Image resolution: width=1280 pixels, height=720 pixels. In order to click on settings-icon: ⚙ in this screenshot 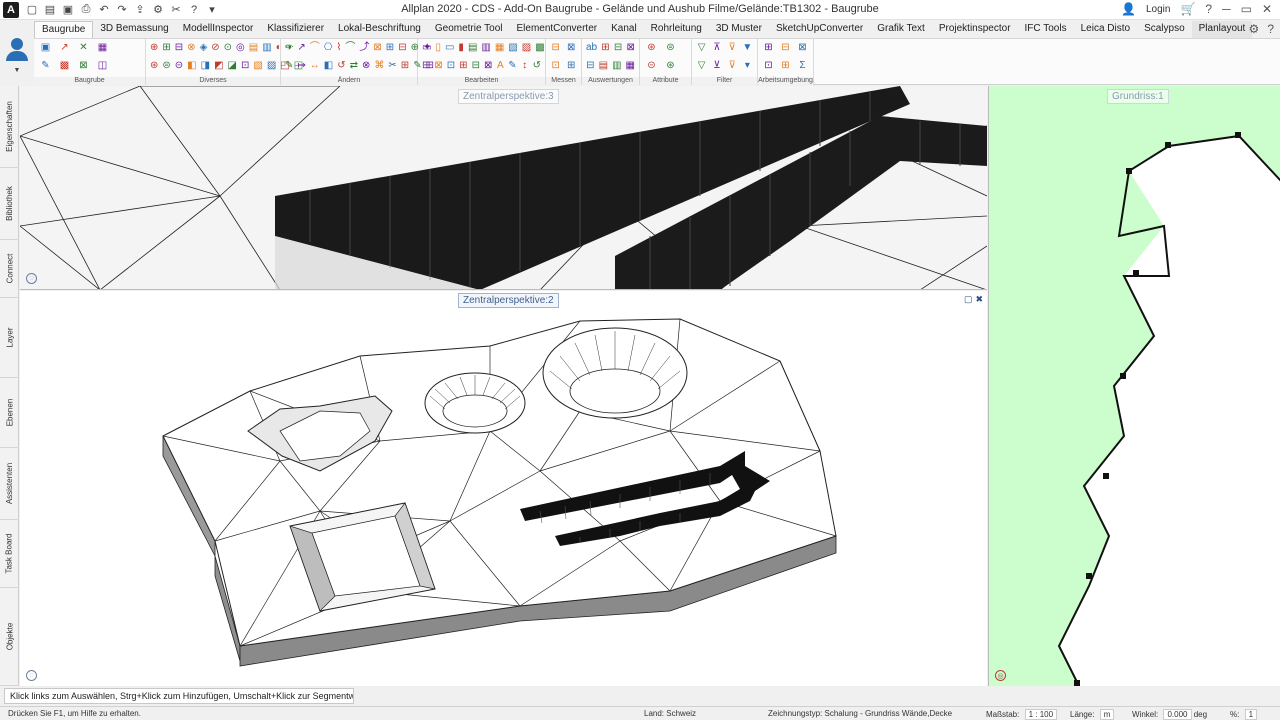, I will do `click(158, 10)`.